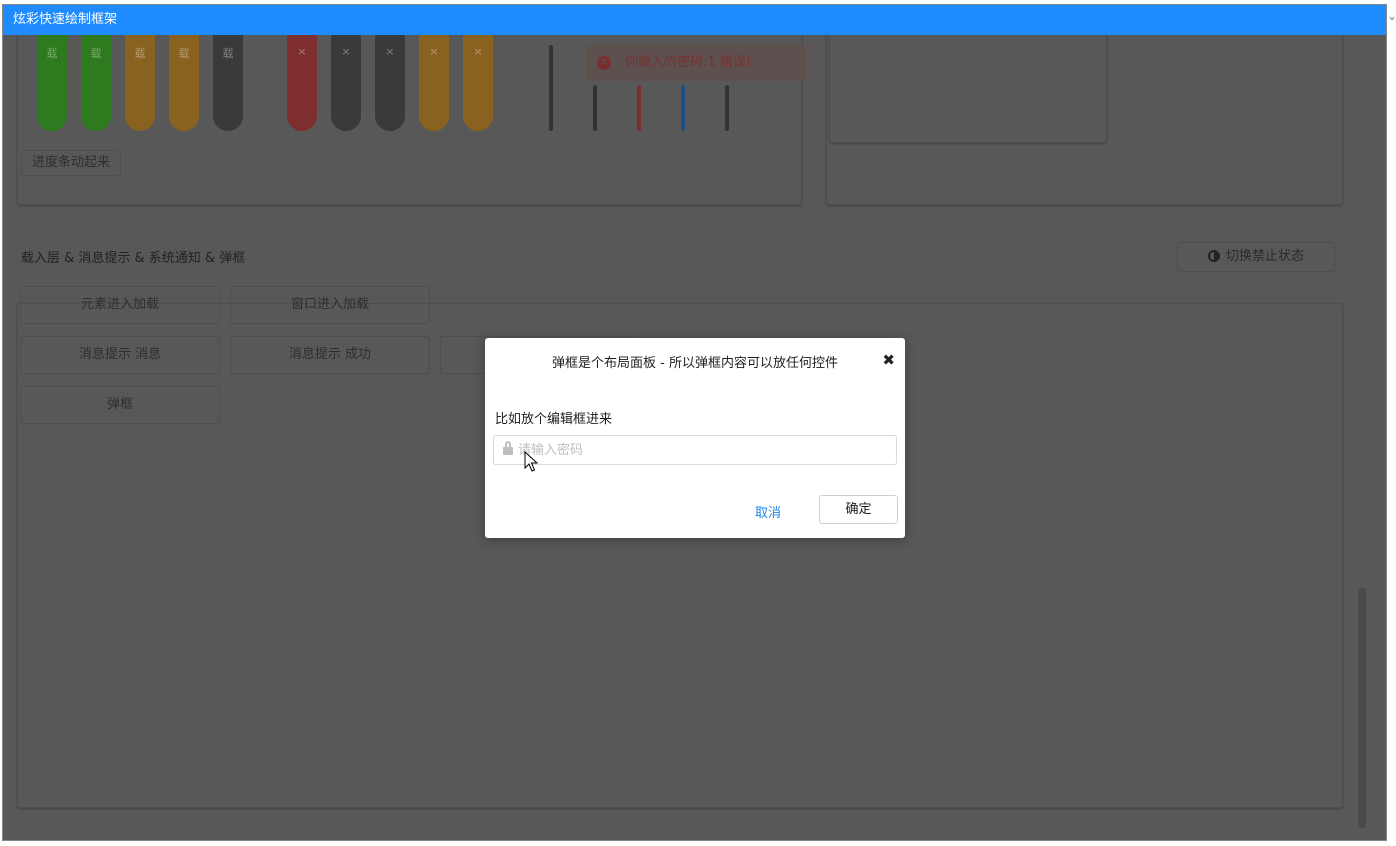 Image resolution: width=1396 pixels, height=846 pixels. Describe the element at coordinates (604, 63) in the screenshot. I see `error-icon: ✕` at that location.